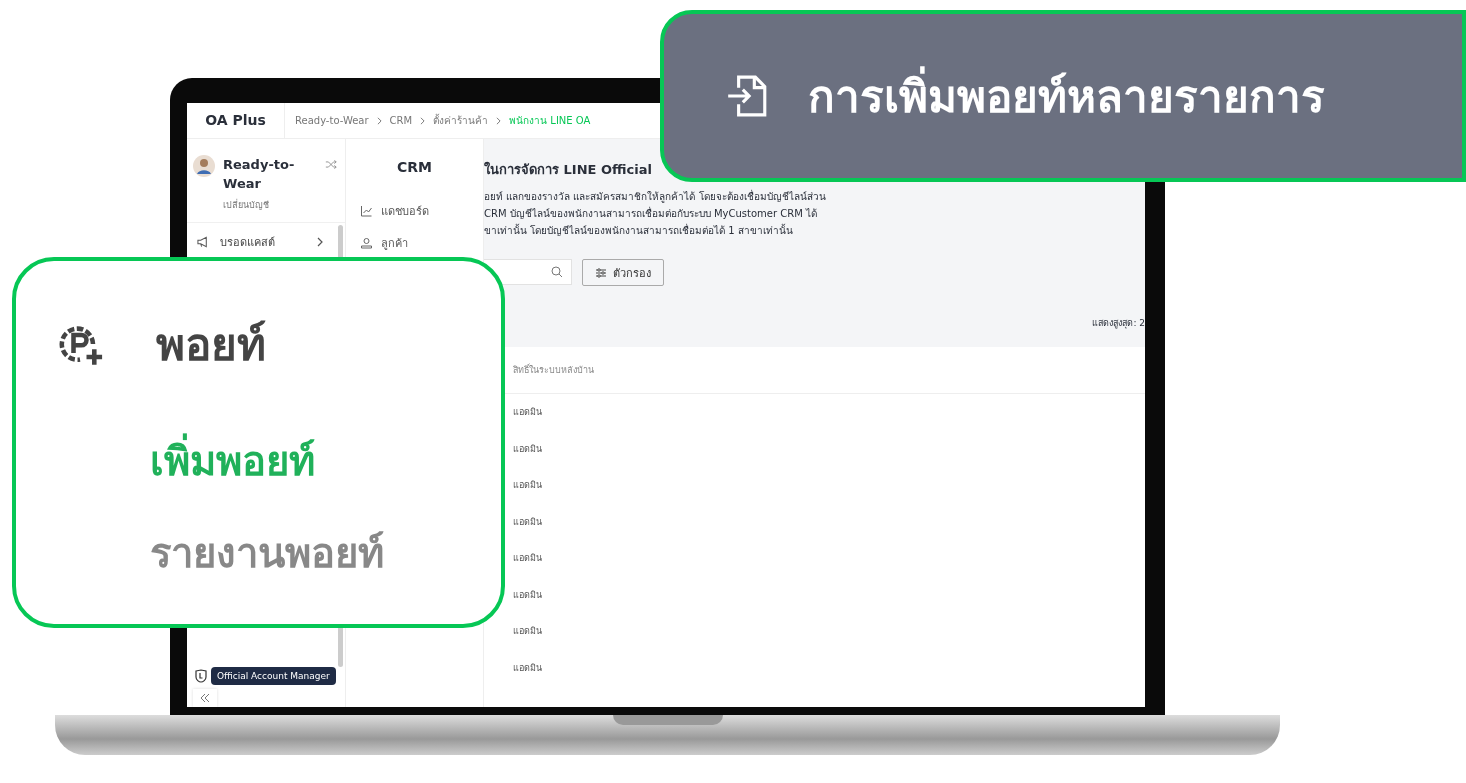  I want to click on description-text: ขาเท่านั้น โดยบัญชีไลน์ของพนักงานสามารถเชื่อมต่อได้ 1 สาขาเท่านั้น, so click(639, 230).